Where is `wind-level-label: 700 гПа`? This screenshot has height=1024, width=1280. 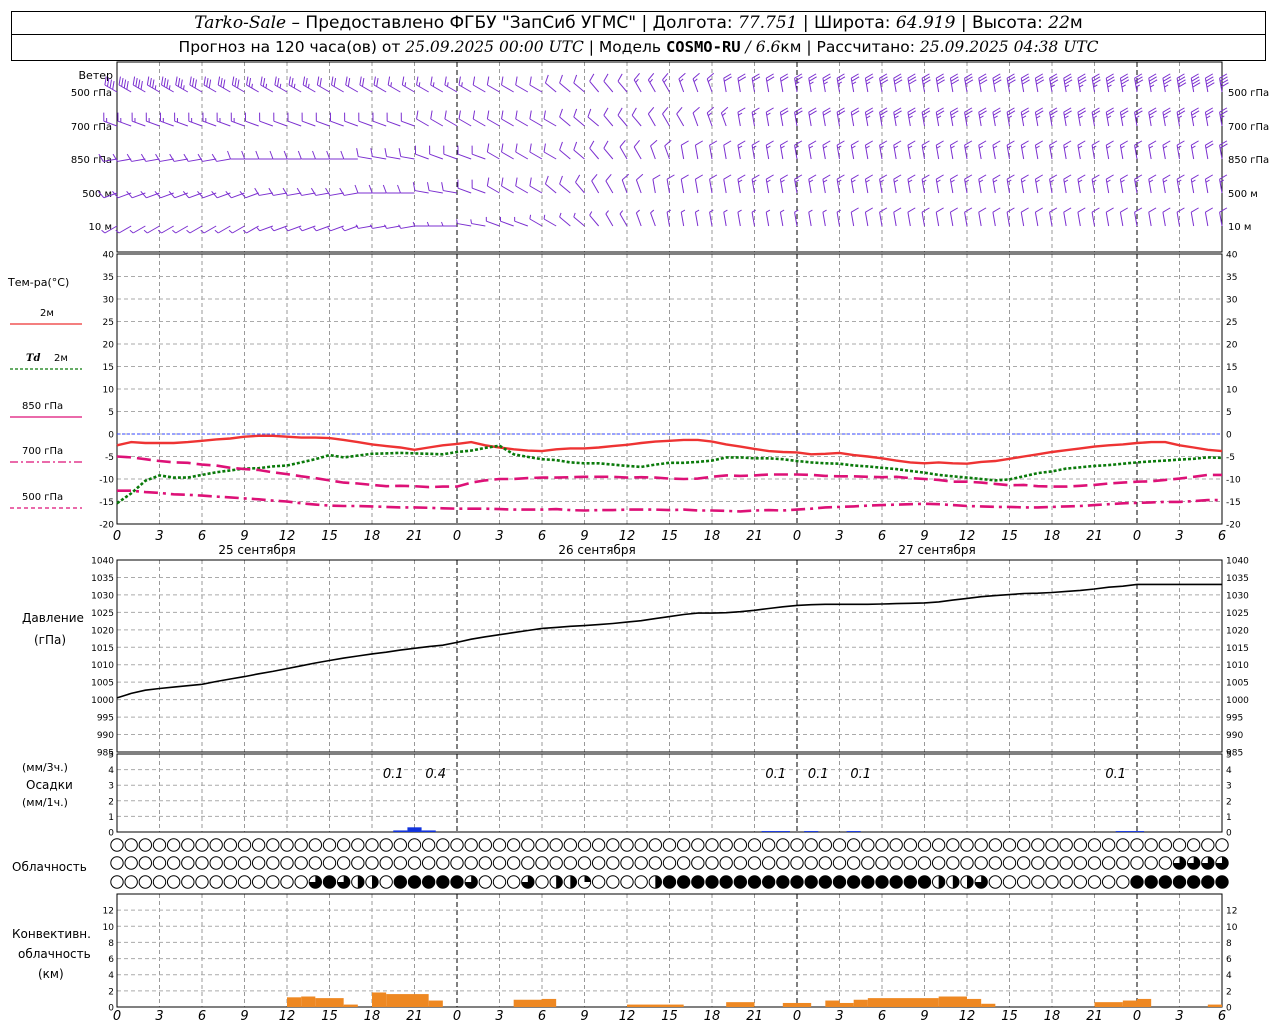
wind-level-label: 700 гПа is located at coordinates (91, 127).